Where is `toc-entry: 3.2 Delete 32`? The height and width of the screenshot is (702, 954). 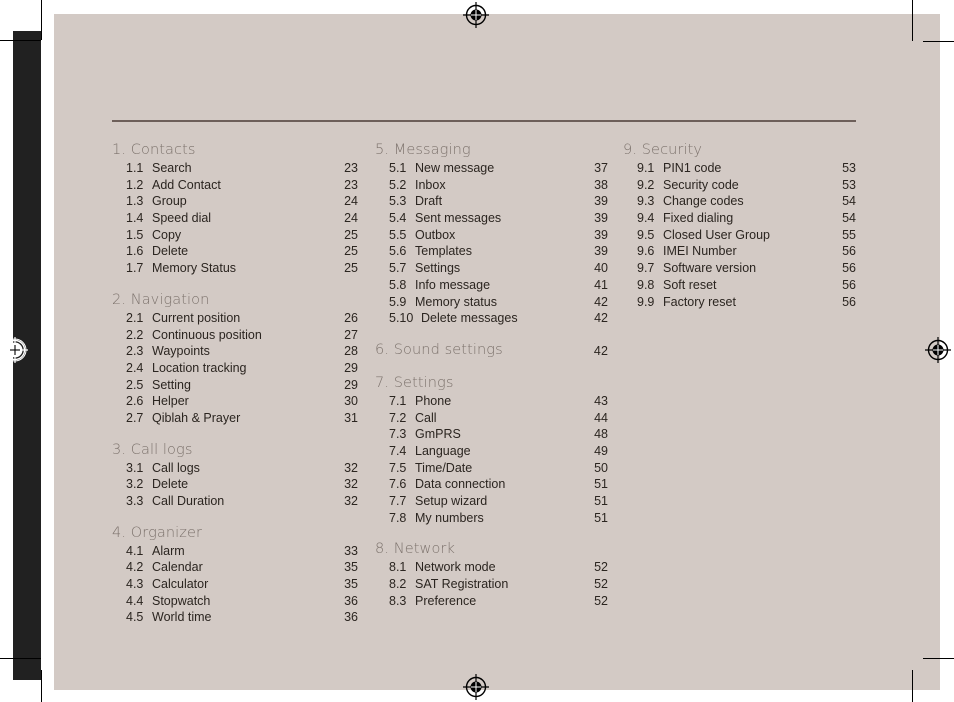
toc-entry: 3.2 Delete 32 is located at coordinates (236, 484).